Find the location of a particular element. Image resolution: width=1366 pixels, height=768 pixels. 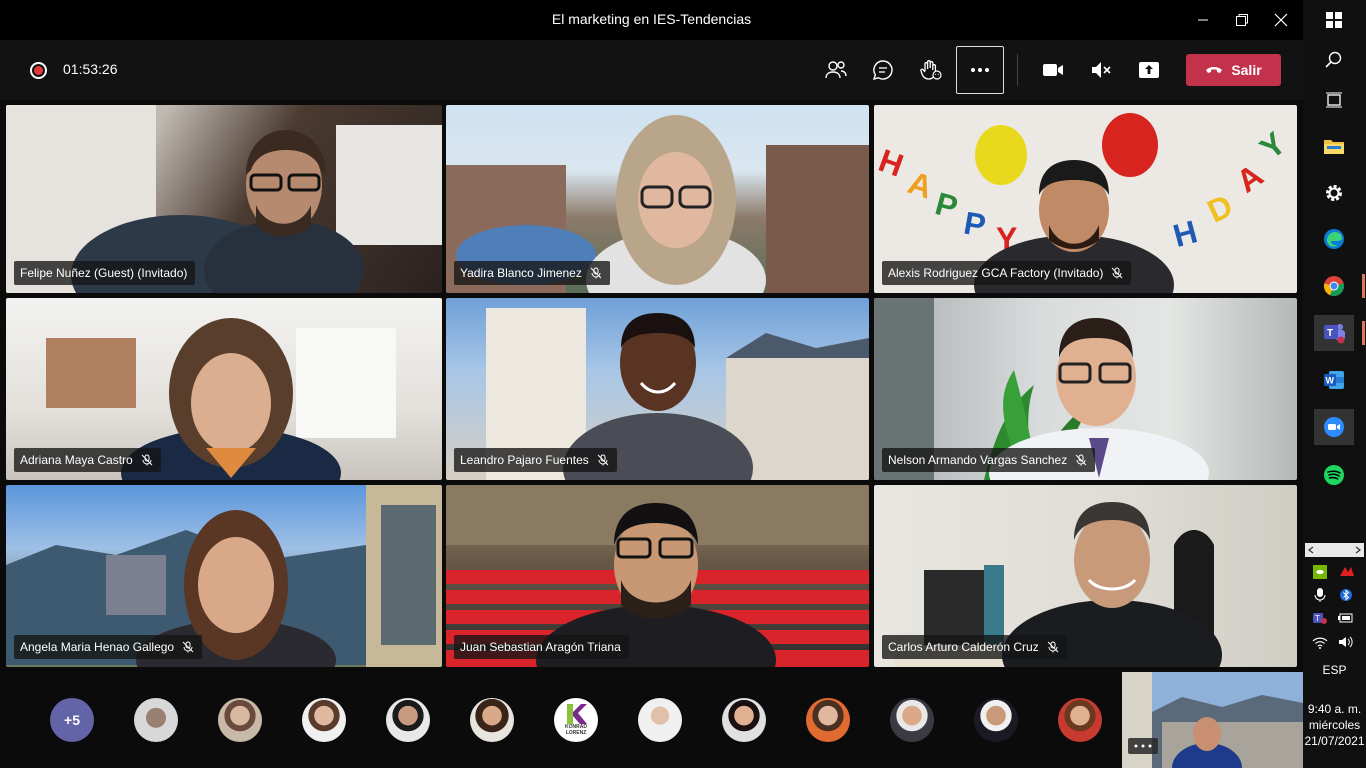

participant-name-label: Yadira Blanco Jimenez is located at coordinates (521, 273).